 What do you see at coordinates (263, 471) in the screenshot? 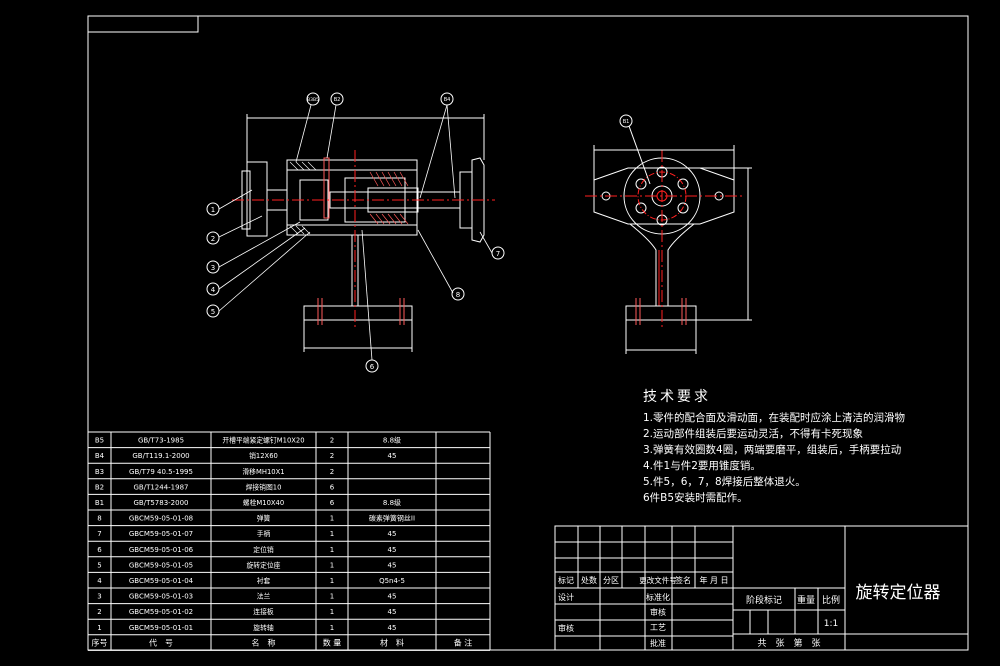
I see `table-cell: 滑移MH10X1` at bounding box center [263, 471].